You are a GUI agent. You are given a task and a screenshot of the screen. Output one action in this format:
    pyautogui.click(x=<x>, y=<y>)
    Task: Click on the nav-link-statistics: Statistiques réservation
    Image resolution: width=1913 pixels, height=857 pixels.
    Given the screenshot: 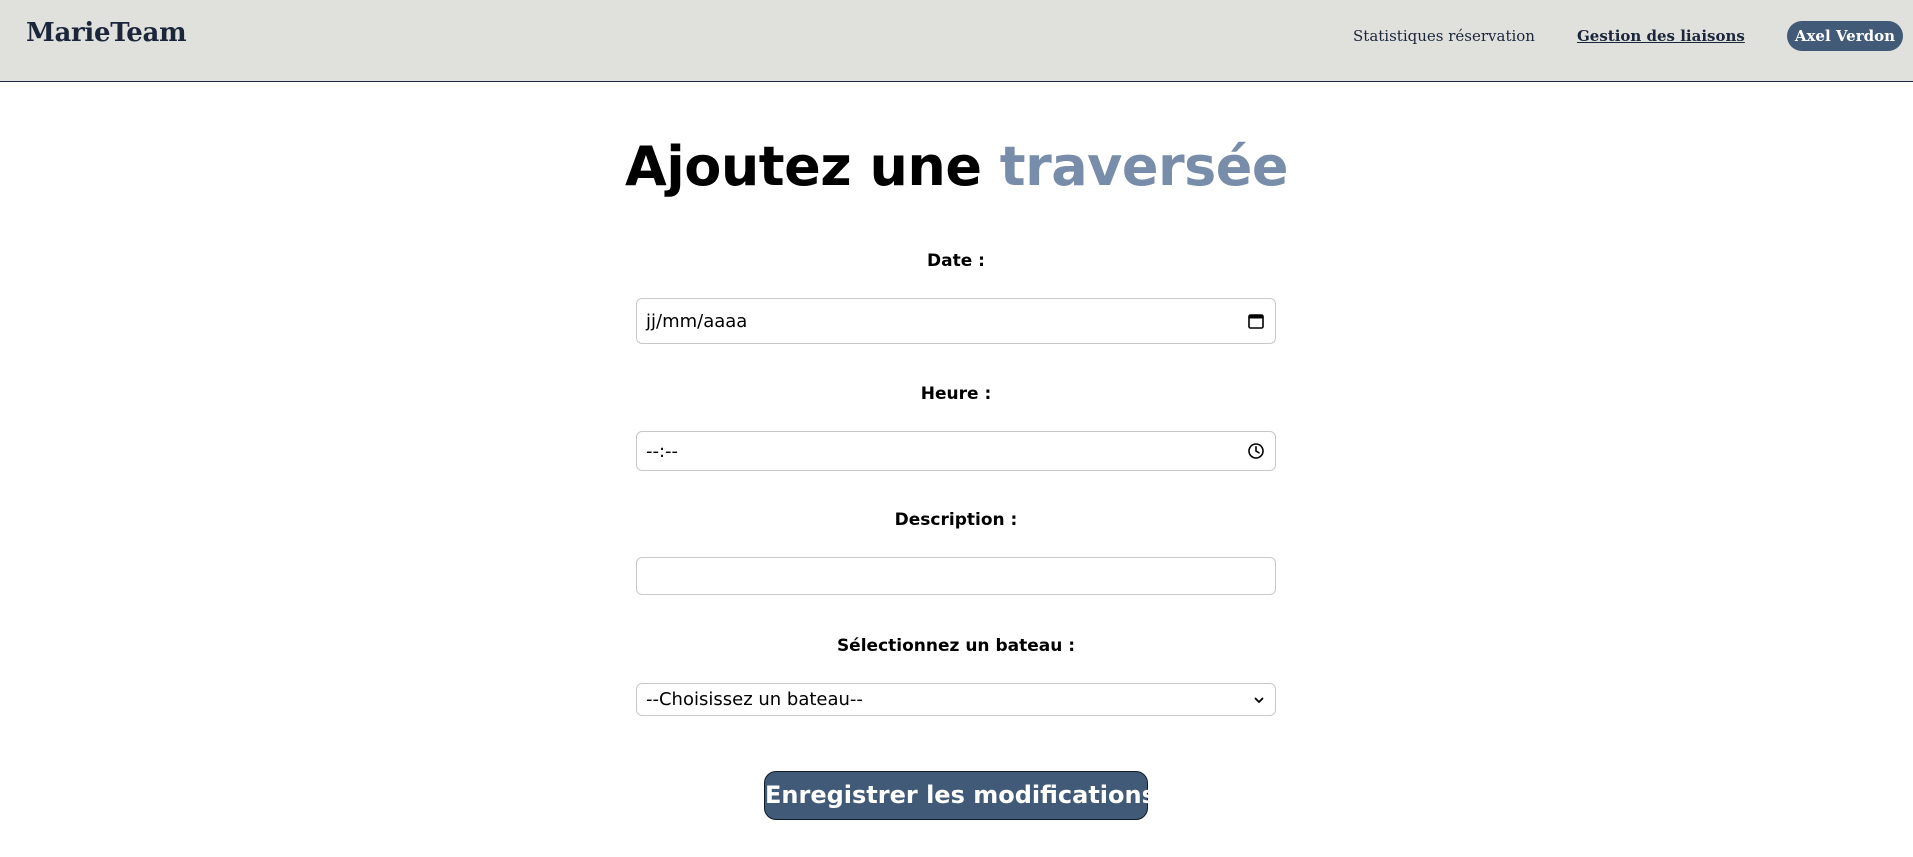 What is the action you would take?
    pyautogui.click(x=1444, y=36)
    